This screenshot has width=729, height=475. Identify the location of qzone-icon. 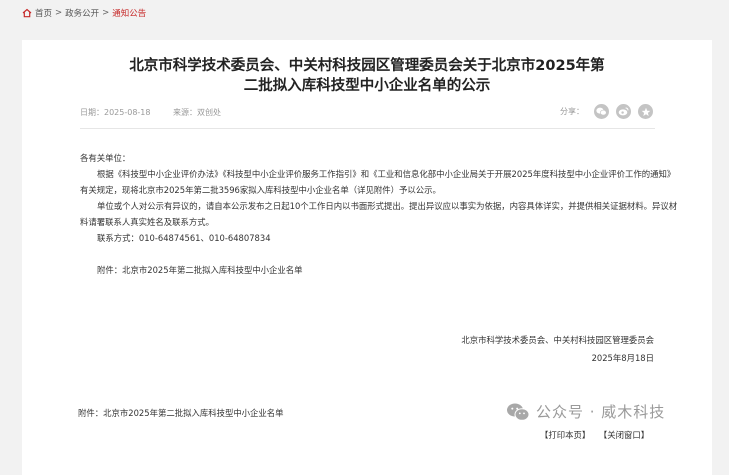
(645, 111).